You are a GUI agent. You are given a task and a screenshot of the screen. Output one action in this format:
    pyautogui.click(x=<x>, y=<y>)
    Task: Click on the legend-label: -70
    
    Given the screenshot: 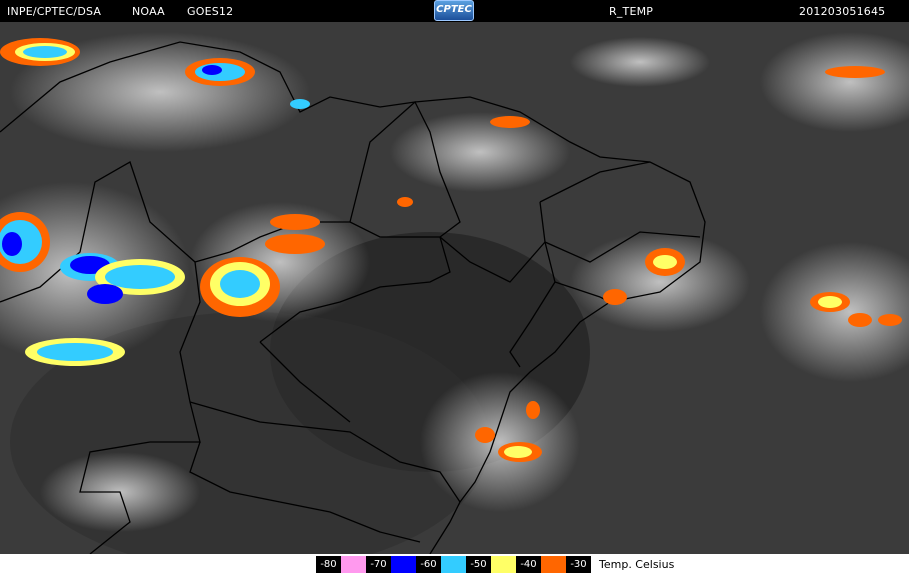 What is the action you would take?
    pyautogui.click(x=378, y=564)
    